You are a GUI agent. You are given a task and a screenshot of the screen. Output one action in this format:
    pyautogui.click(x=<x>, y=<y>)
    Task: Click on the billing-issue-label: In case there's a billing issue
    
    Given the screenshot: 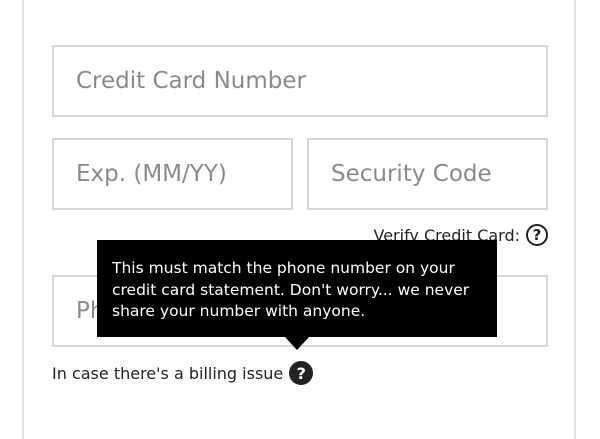 What is the action you would take?
    pyautogui.click(x=168, y=373)
    